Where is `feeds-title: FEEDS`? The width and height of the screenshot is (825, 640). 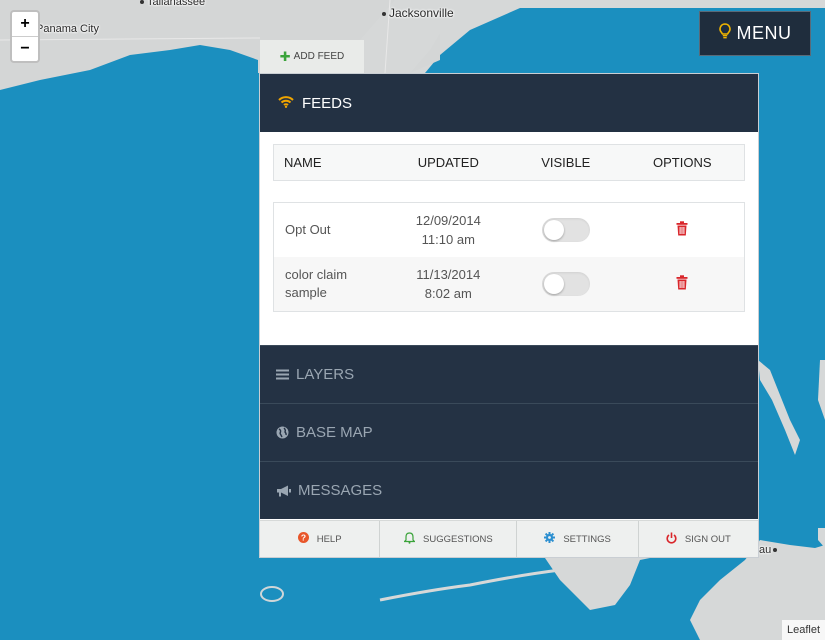
feeds-title: FEEDS is located at coordinates (327, 103).